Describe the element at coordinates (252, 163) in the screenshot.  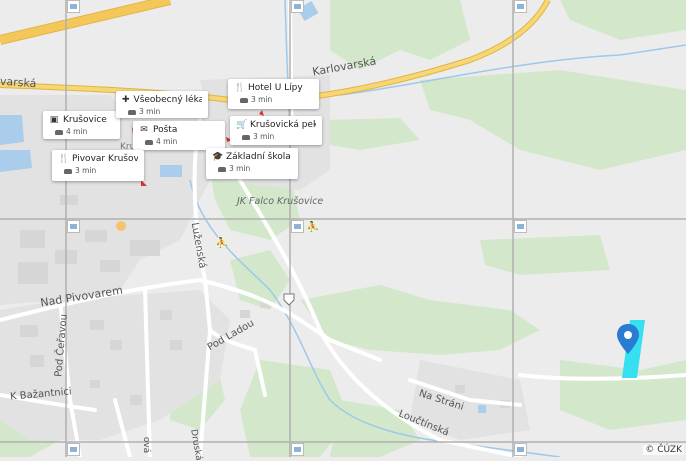
I see `poi-card-skola: 🎓Základní škola Kr... 3 min` at that location.